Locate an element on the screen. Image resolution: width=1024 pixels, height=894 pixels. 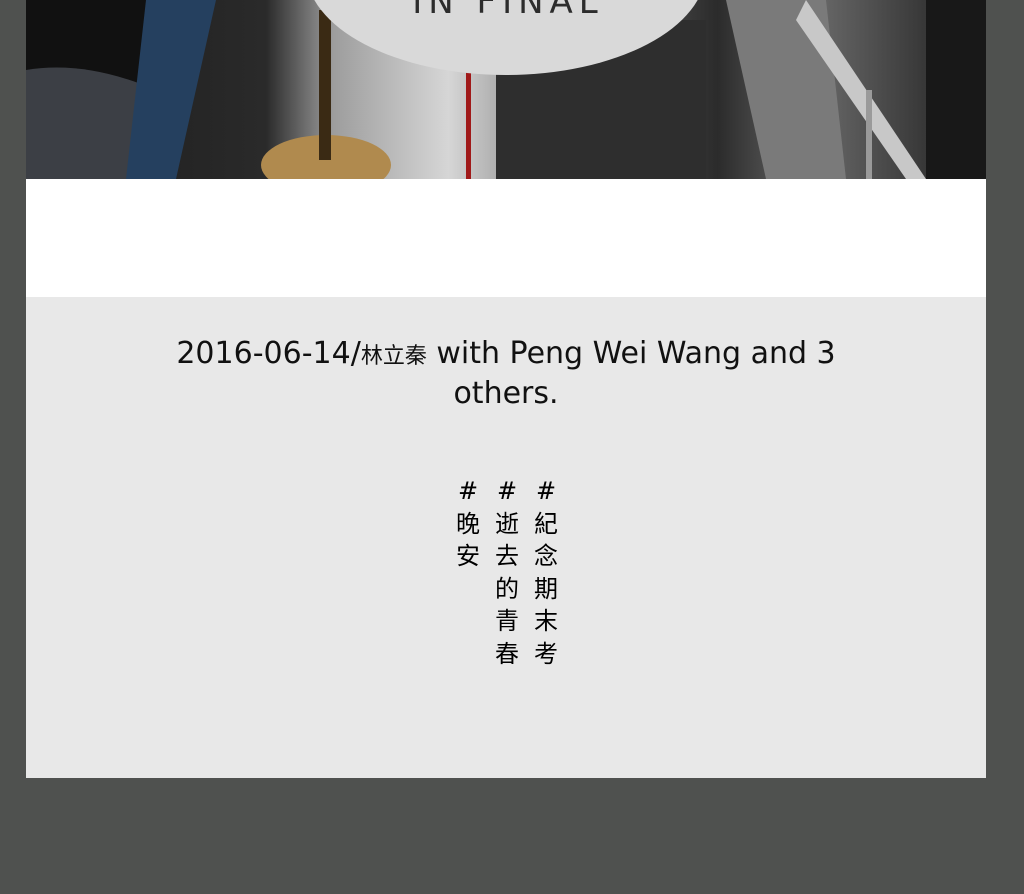
hashtag-lost-youth: #逝去的青春 is located at coordinates (507, 572).